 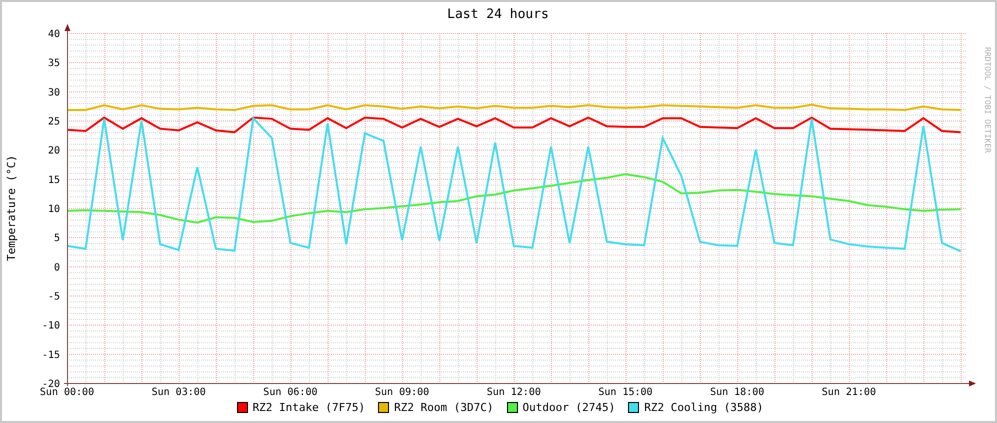 What do you see at coordinates (513, 392) in the screenshot?
I see `x-tick-label: Sun 12:00` at bounding box center [513, 392].